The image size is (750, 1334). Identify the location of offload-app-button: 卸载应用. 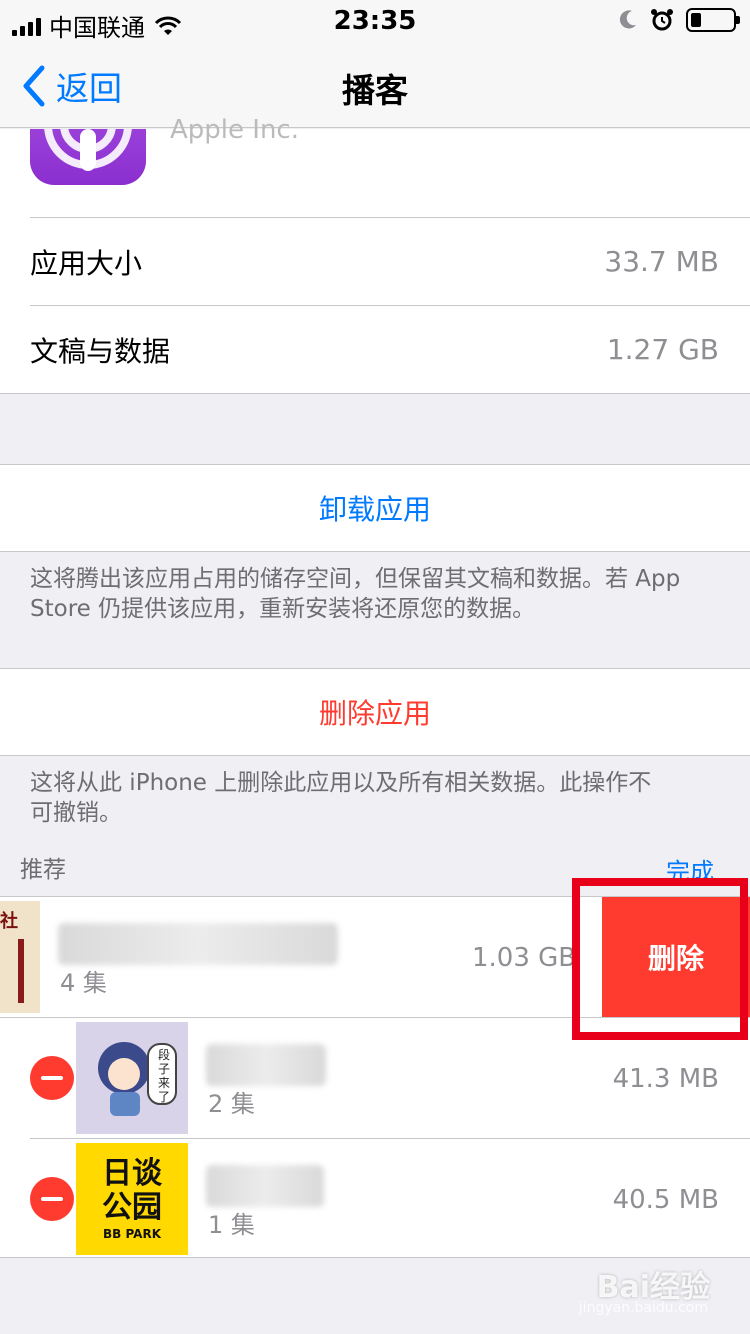
(375, 508).